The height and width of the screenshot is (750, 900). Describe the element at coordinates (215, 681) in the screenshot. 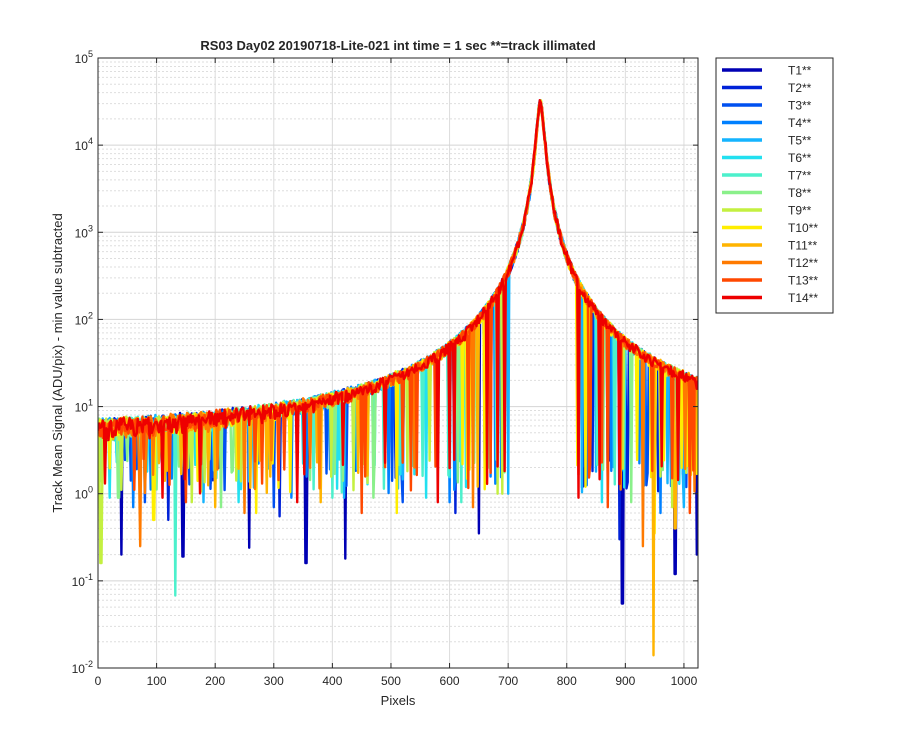

I see `x-tick-label: 200` at that location.